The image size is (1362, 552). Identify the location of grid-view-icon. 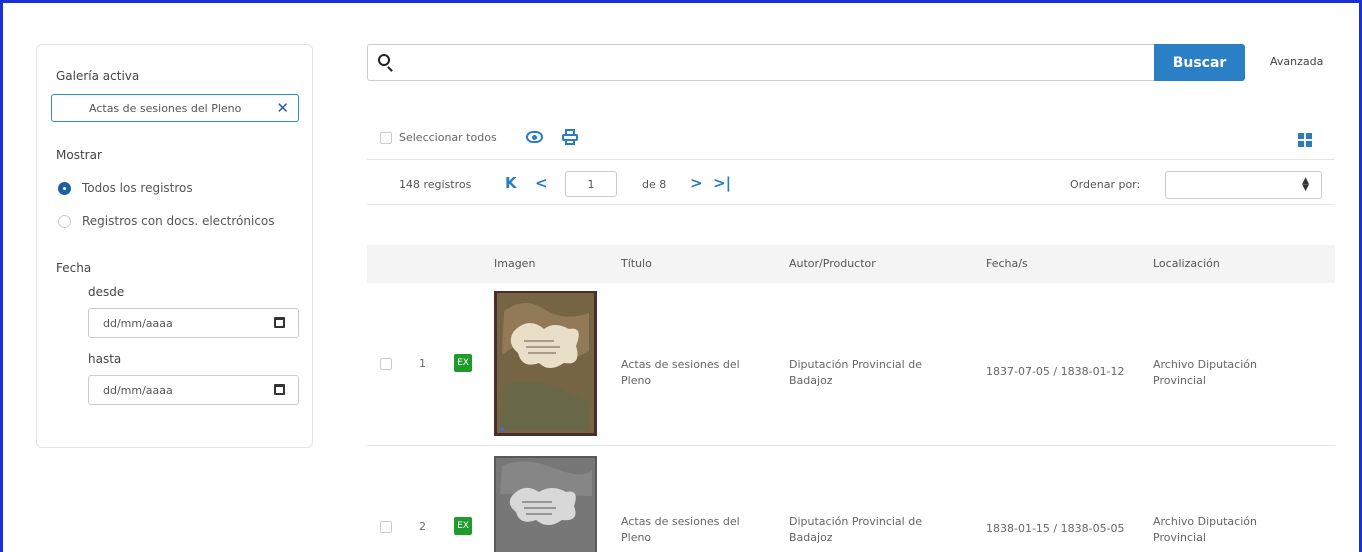
(1305, 140).